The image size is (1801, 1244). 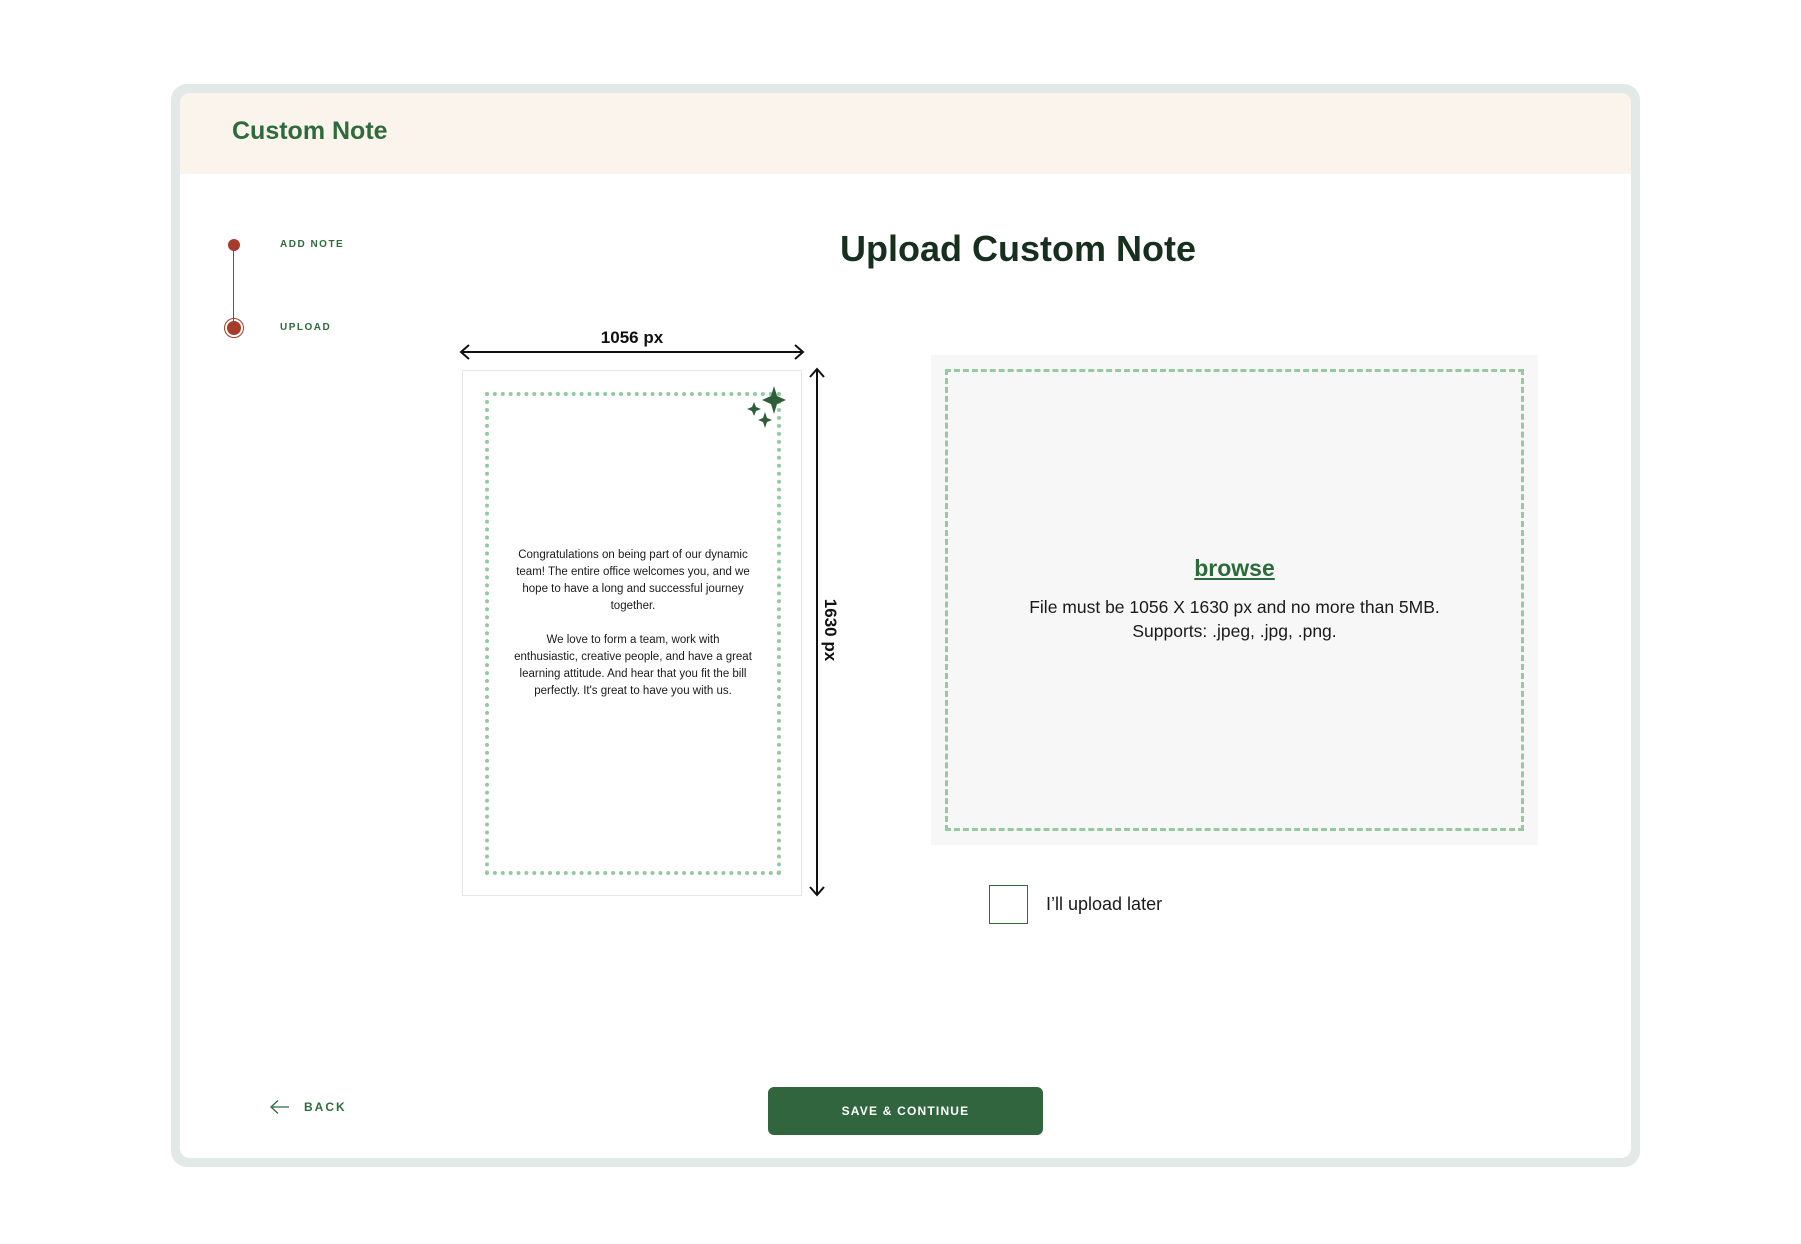 I want to click on upload-later-checkbox, so click(x=1008, y=904).